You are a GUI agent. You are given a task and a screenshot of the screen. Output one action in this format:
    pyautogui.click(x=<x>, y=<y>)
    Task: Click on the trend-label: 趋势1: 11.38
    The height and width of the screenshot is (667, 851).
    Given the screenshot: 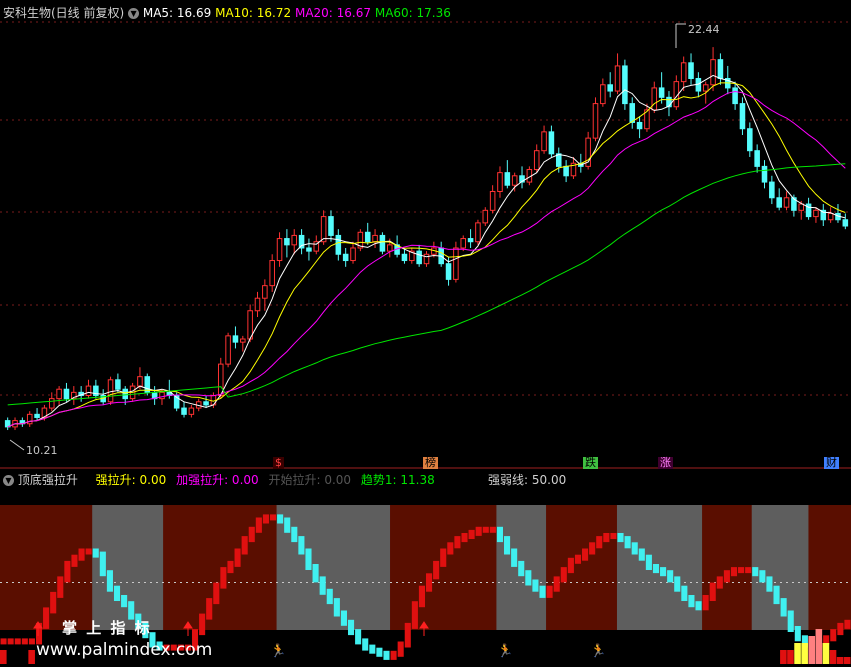 What is the action you would take?
    pyautogui.click(x=397, y=480)
    